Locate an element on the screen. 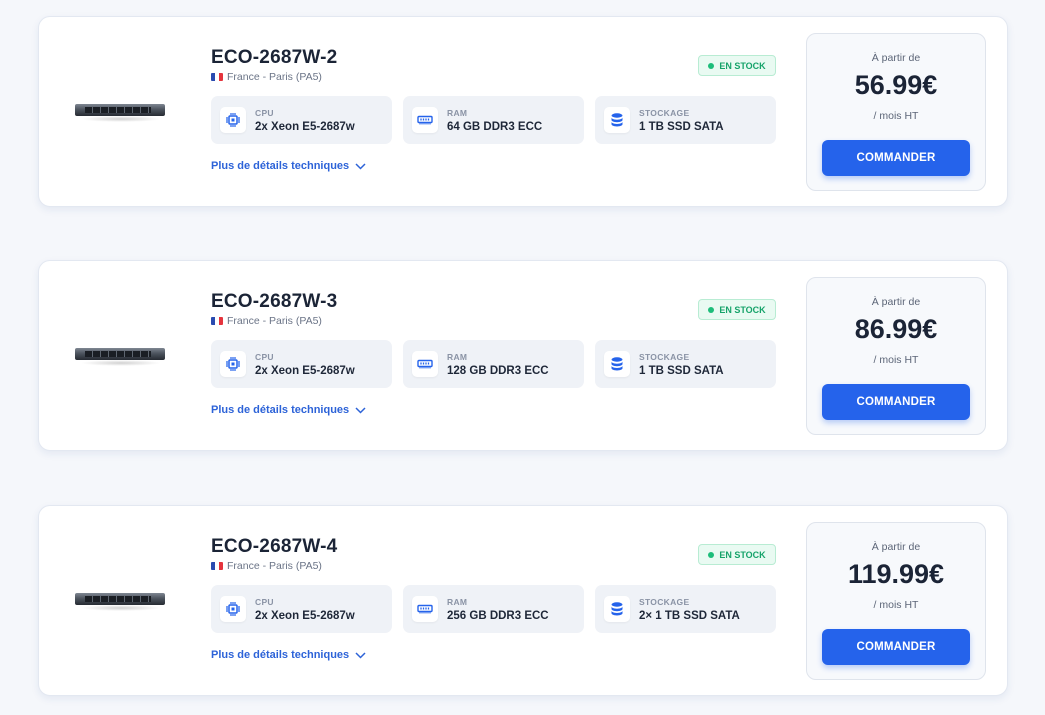  spec-ram: RAM 128 GB DDR3 ECC is located at coordinates (493, 364).